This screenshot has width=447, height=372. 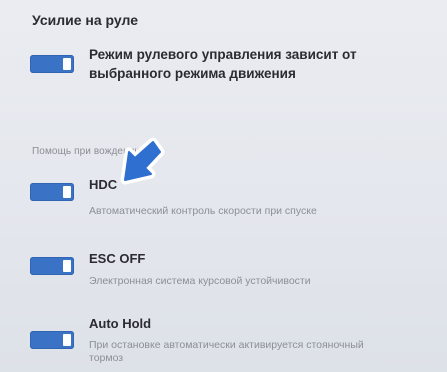 I want to click on steering-section-title: Усилие на руле, so click(x=85, y=20).